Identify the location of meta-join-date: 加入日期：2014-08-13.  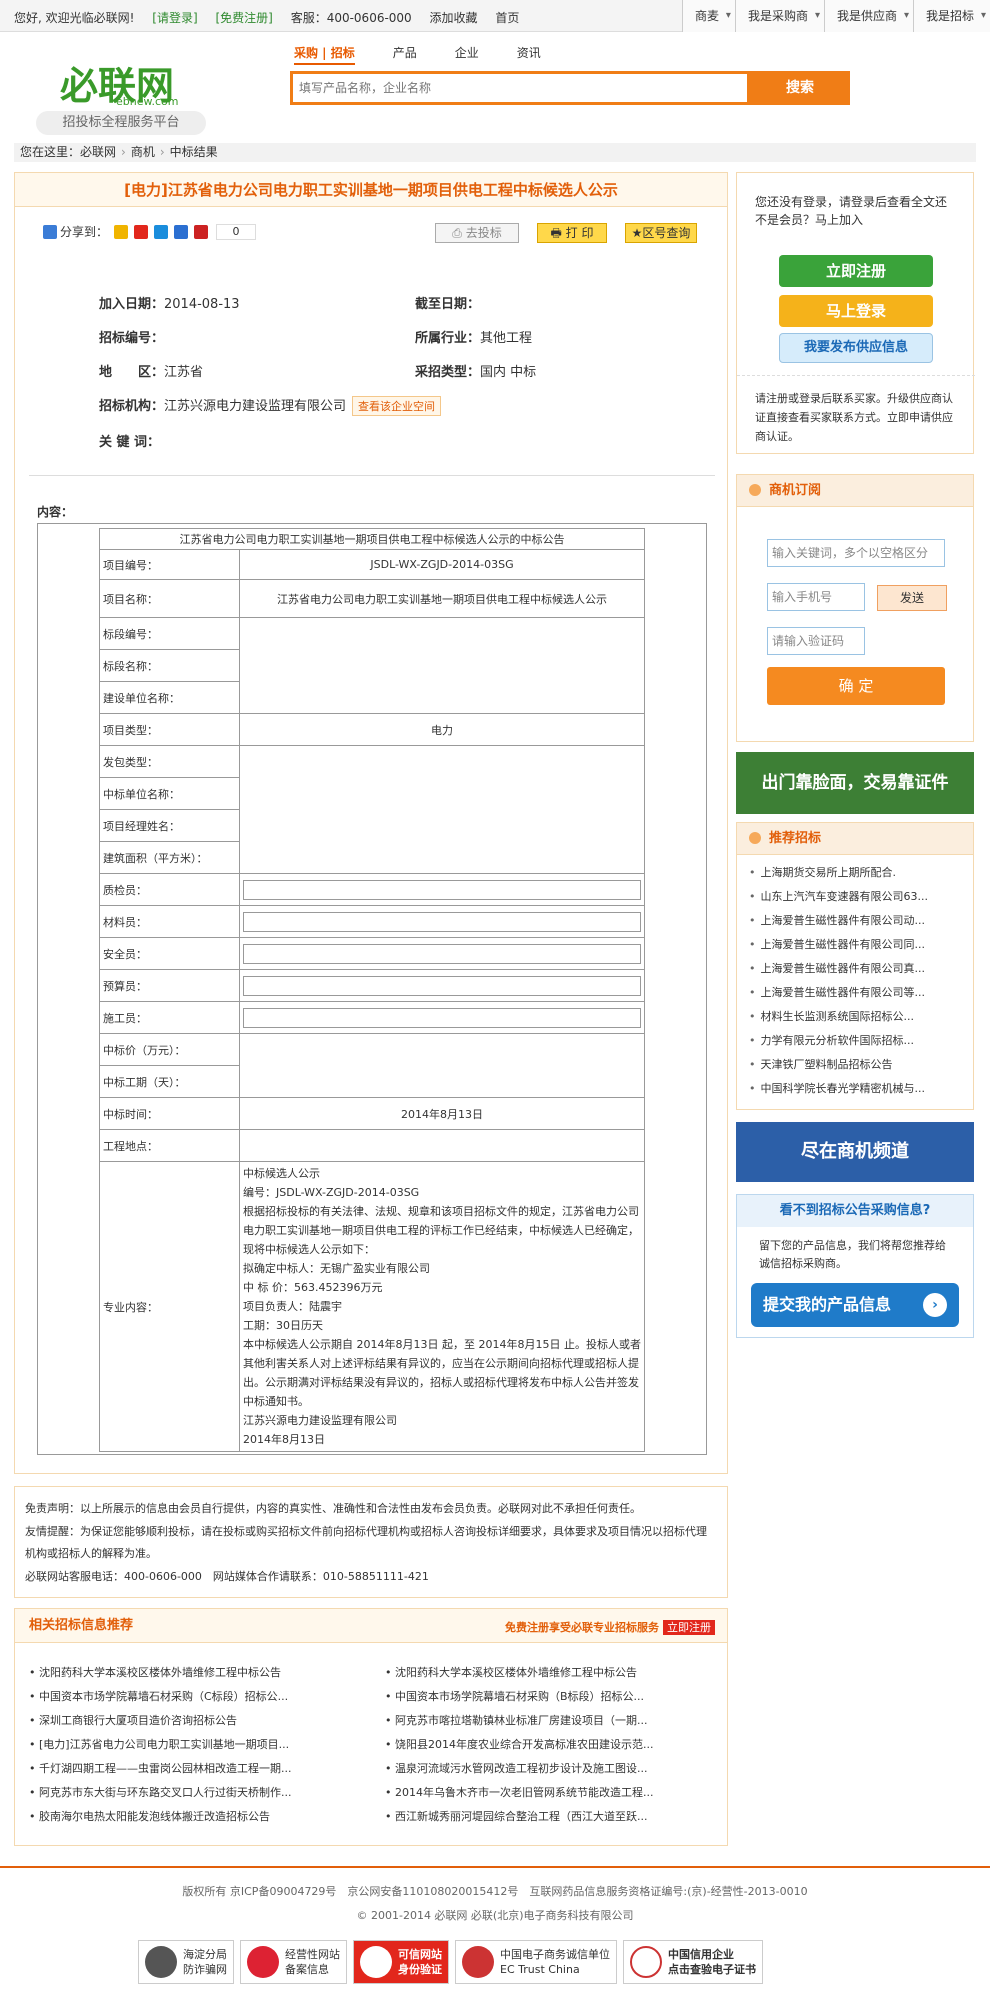
(169, 304).